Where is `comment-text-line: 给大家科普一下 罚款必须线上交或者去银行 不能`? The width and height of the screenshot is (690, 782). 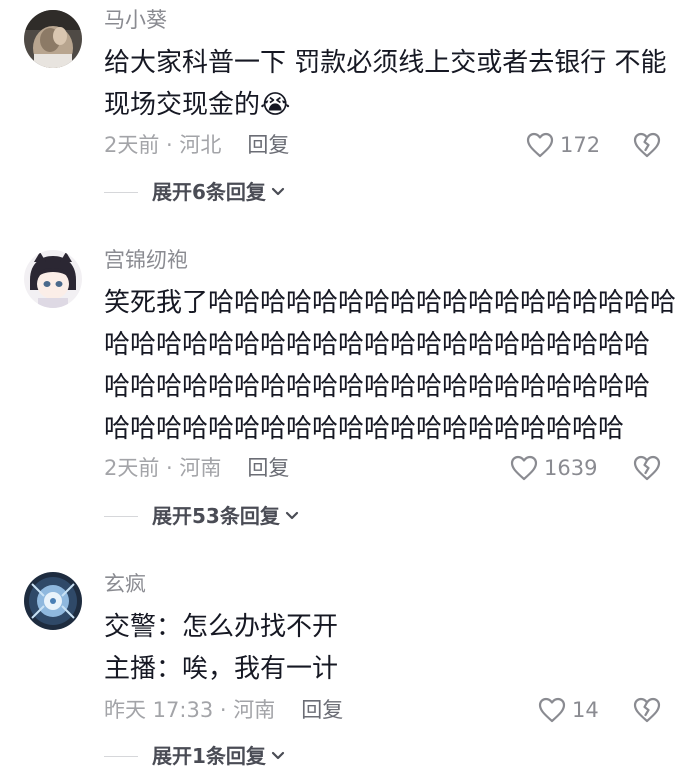
comment-text-line: 给大家科普一下 罚款必须线上交或者去银行 不能 is located at coordinates (385, 63).